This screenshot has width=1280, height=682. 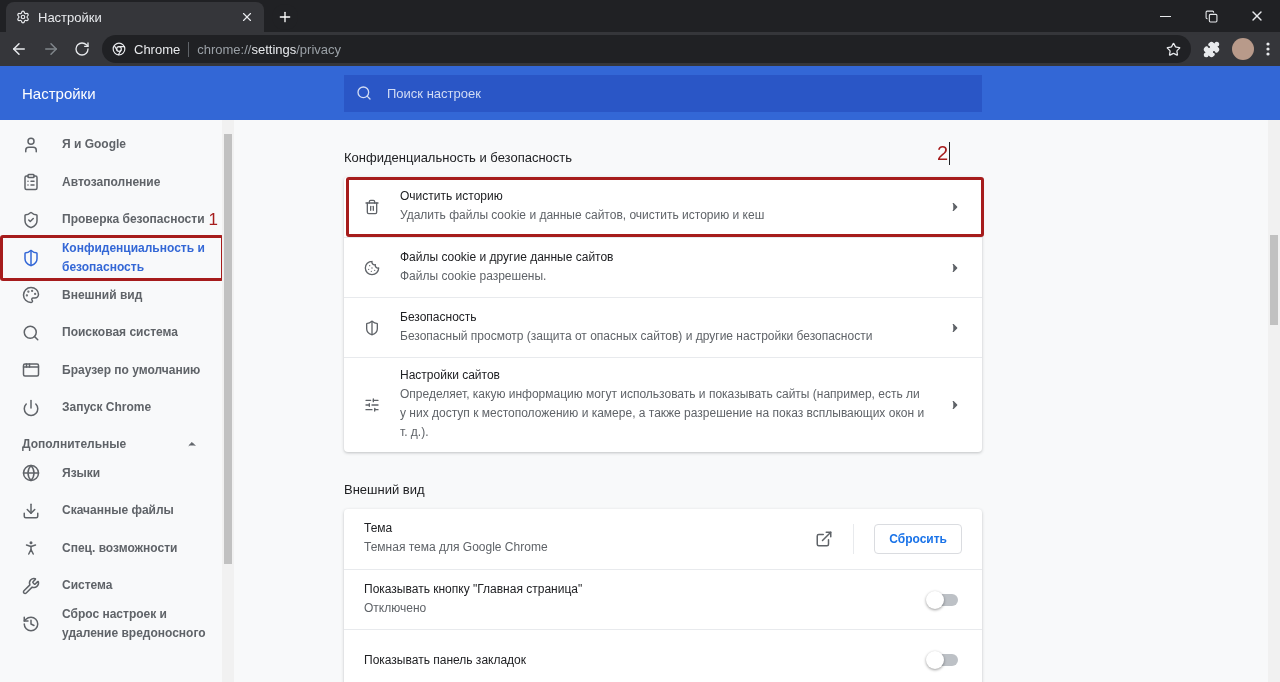 I want to click on avatar, so click(x=1243, y=49).